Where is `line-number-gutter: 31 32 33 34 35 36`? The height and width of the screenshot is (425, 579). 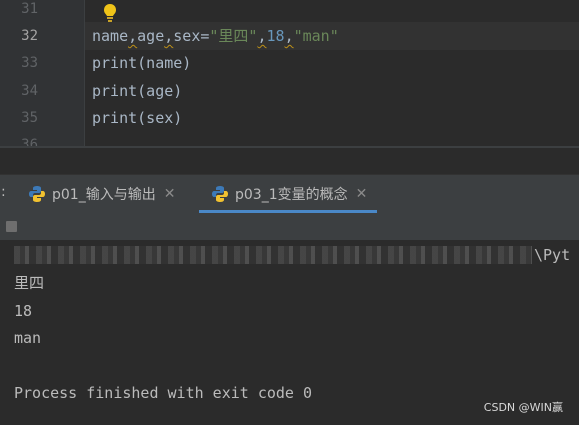 line-number-gutter: 31 32 33 34 35 36 is located at coordinates (42, 74).